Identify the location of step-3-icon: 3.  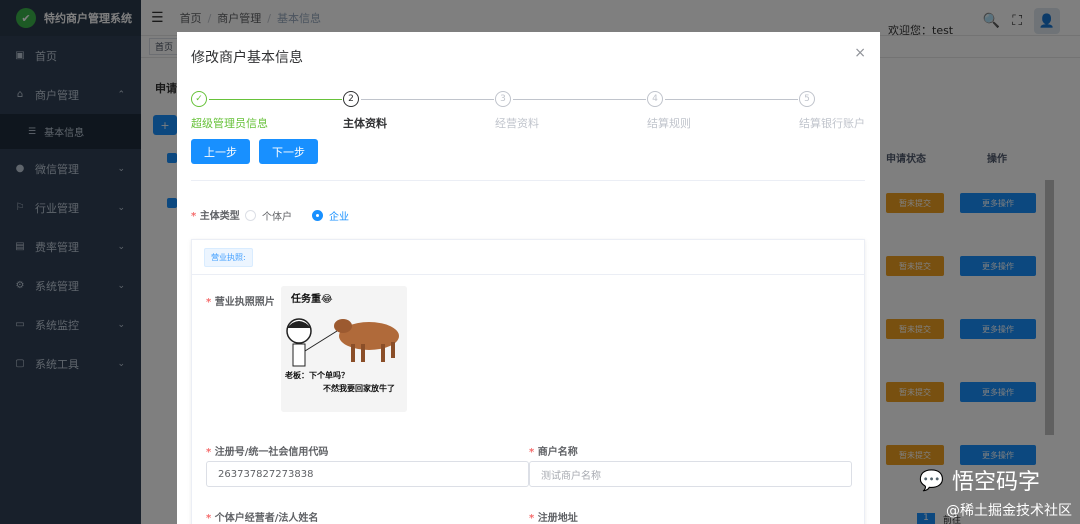
(503, 99).